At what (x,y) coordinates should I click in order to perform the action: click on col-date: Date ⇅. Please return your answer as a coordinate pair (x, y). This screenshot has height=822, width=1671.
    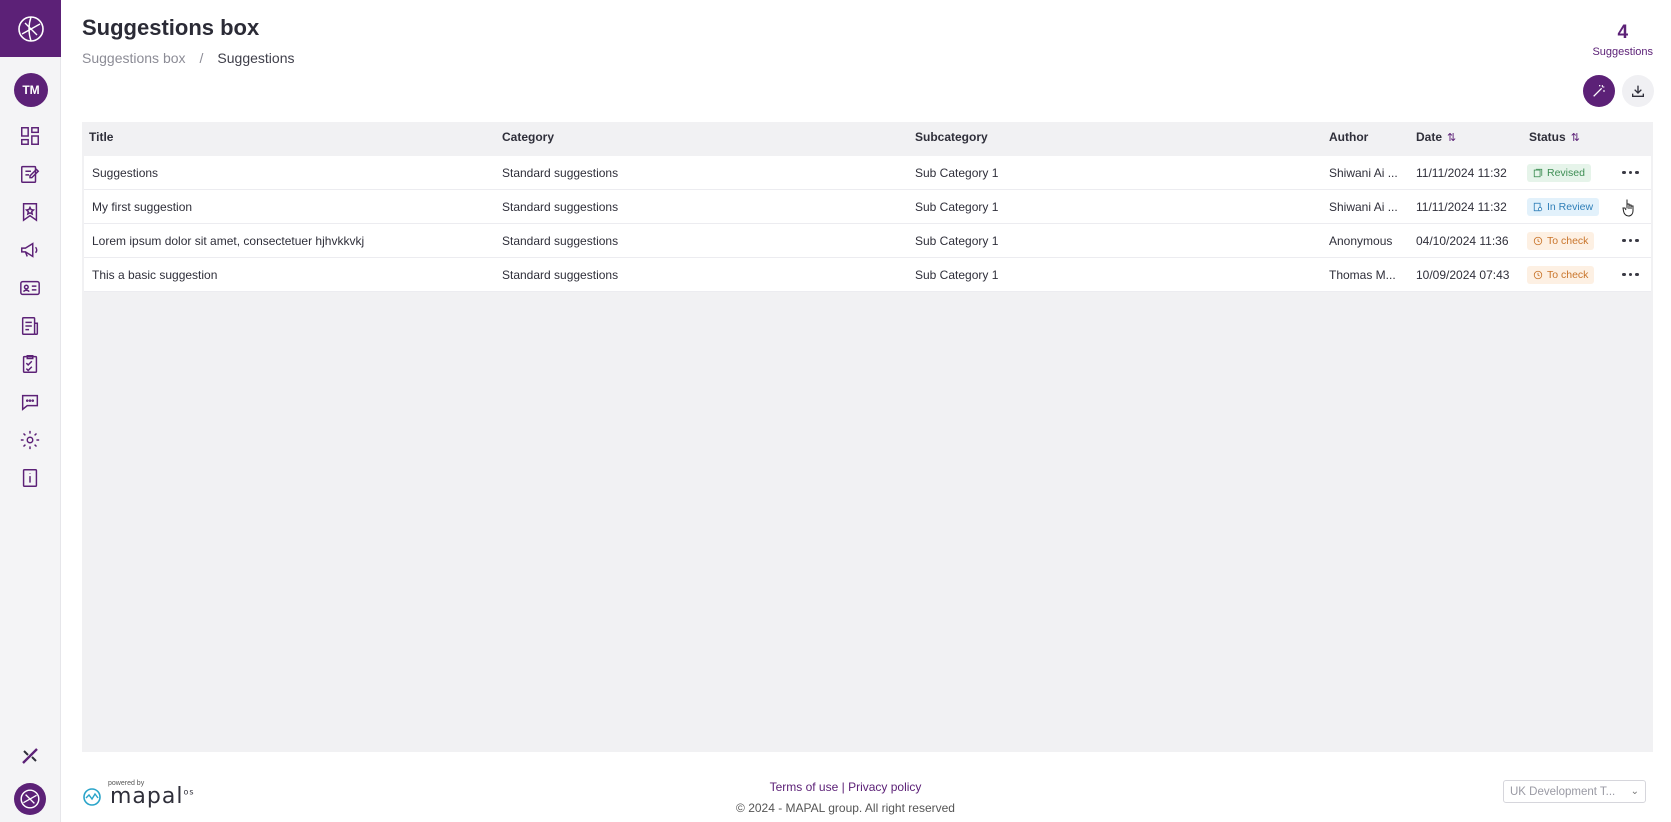
    Looking at the image, I should click on (1436, 137).